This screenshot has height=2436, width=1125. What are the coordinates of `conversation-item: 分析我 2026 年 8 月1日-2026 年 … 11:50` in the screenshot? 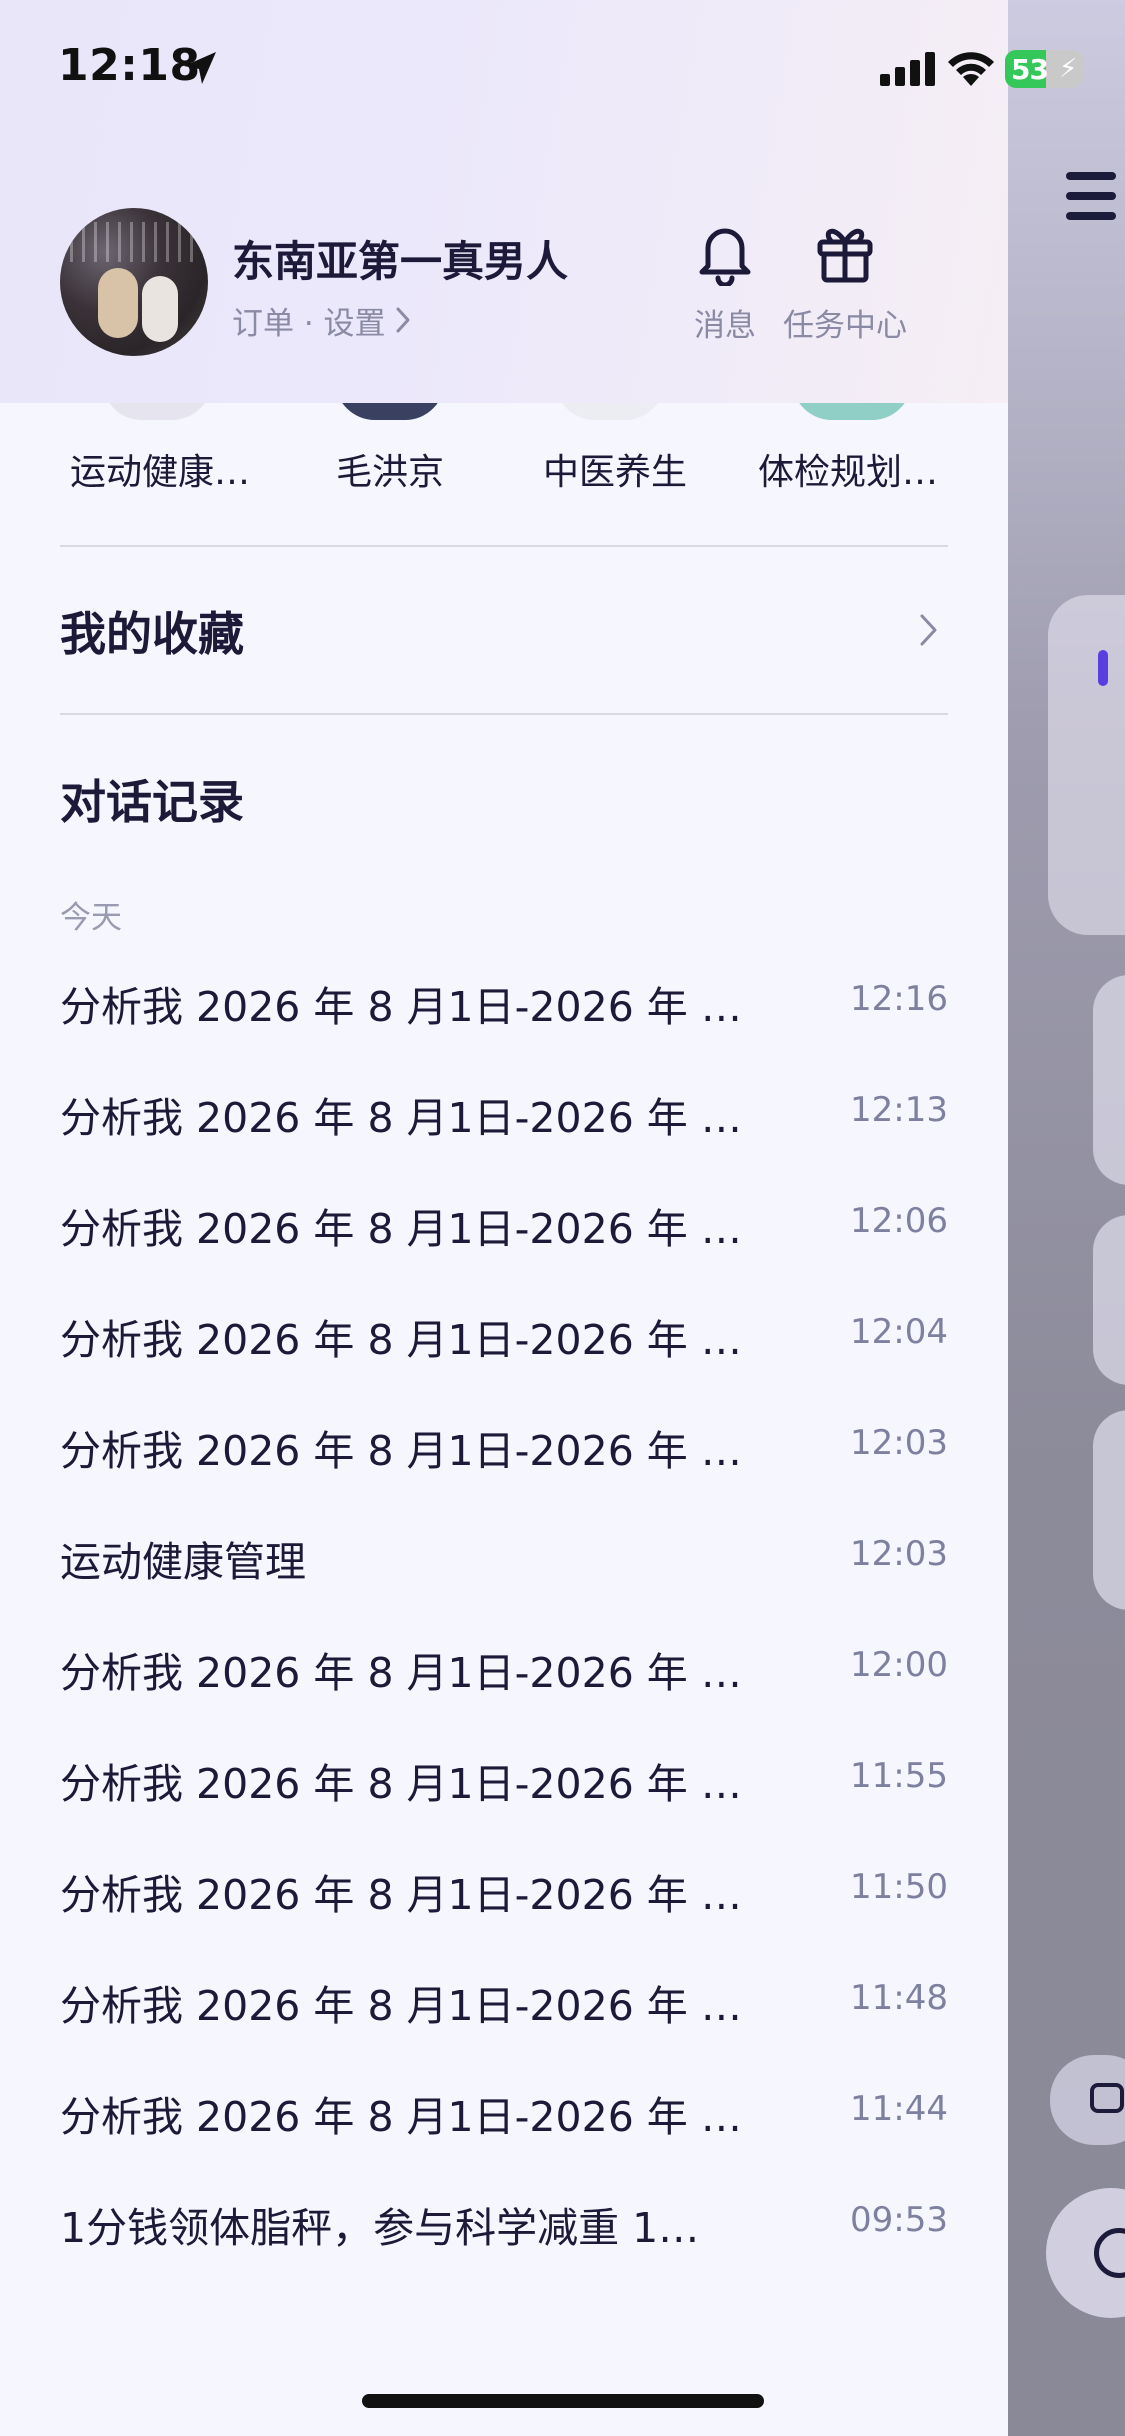 It's located at (504, 1888).